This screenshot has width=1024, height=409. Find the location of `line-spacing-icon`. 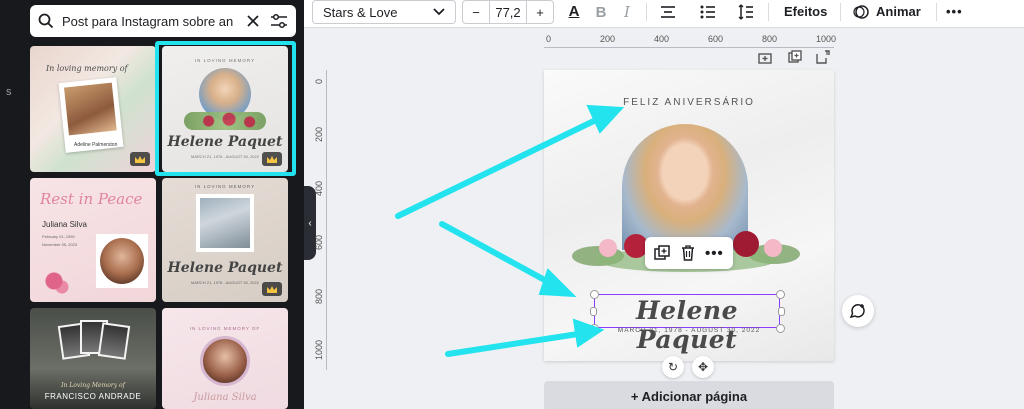

line-spacing-icon is located at coordinates (745, 12).